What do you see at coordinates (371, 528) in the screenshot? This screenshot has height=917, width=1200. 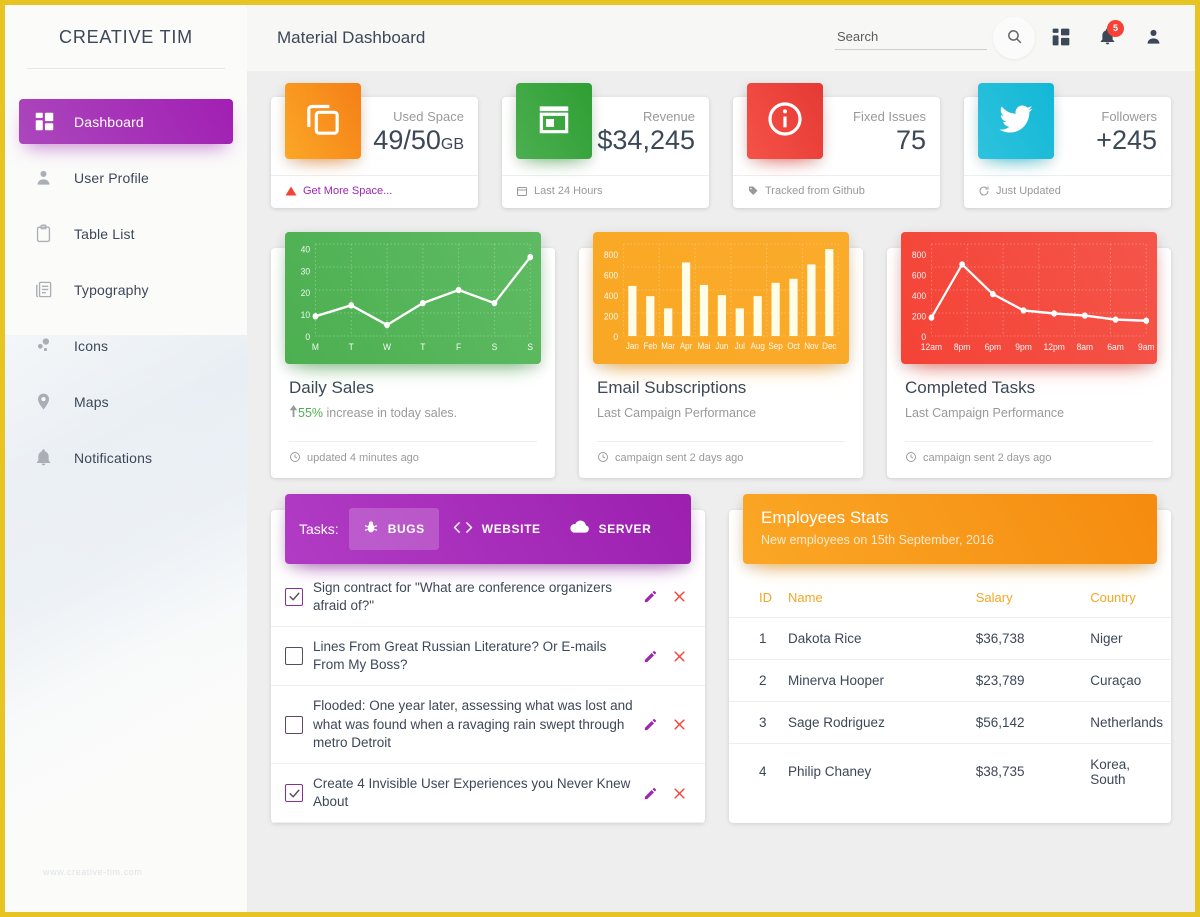 I see `bug-icon` at bounding box center [371, 528].